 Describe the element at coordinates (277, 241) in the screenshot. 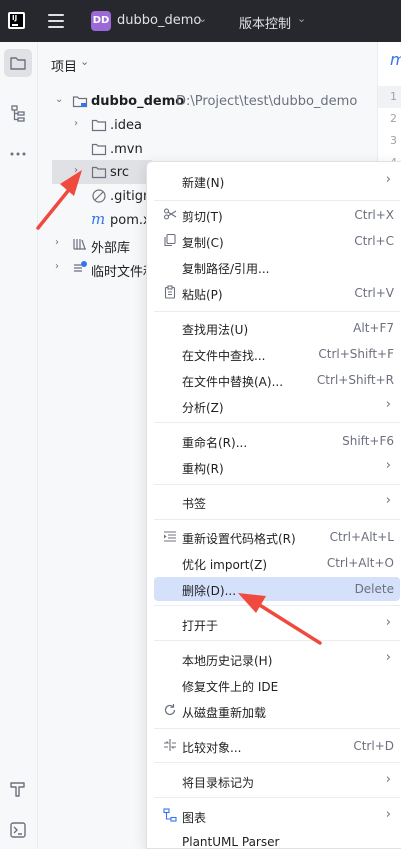

I see `menu-item-copy: 复制(C) Ctrl+C` at that location.